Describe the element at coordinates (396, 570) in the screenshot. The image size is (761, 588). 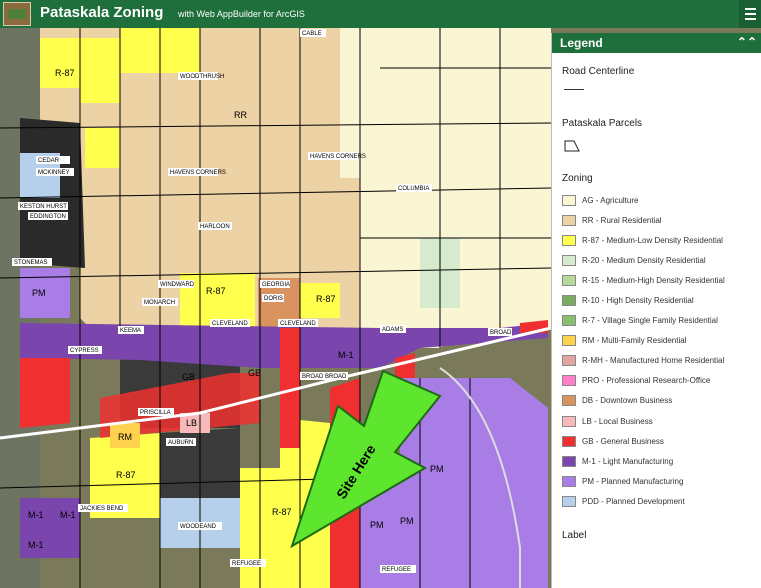
I see `road-label-refugee-2: REFUGEE` at that location.